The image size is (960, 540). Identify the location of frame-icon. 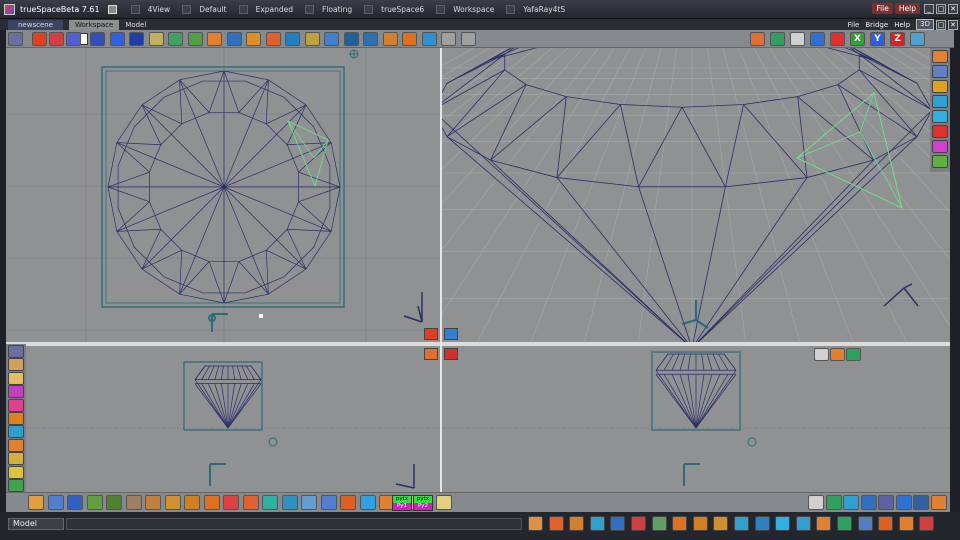
(837, 39).